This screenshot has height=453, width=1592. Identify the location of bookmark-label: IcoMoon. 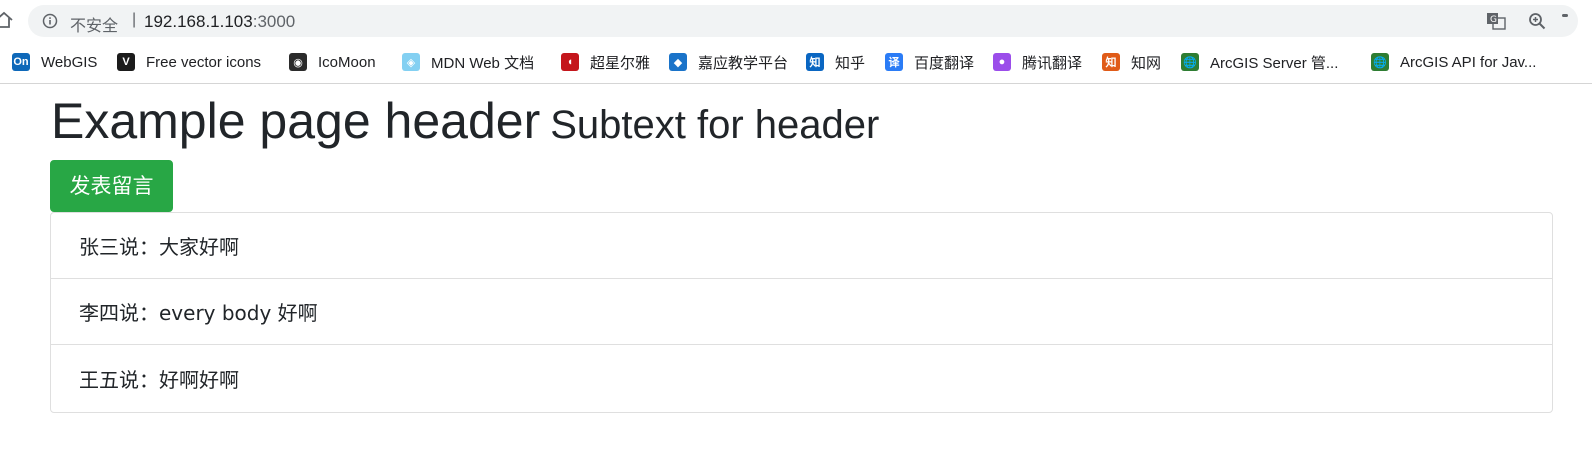
(347, 62).